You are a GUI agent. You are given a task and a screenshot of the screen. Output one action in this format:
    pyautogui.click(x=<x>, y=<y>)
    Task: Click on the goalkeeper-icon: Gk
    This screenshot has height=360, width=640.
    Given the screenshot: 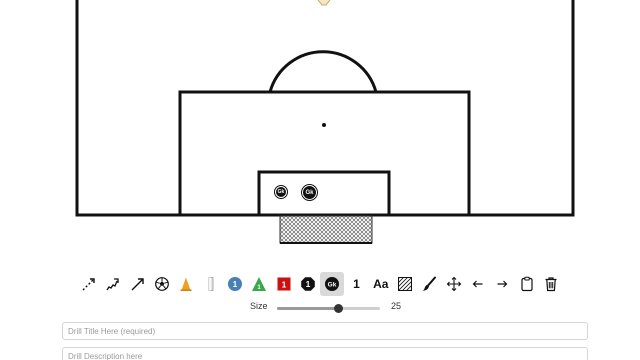 What is the action you would take?
    pyautogui.click(x=332, y=284)
    